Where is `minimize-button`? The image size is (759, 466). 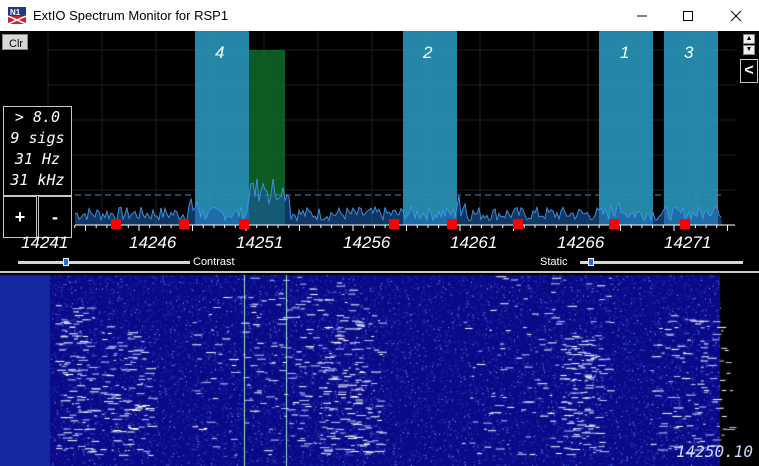 minimize-button is located at coordinates (642, 15).